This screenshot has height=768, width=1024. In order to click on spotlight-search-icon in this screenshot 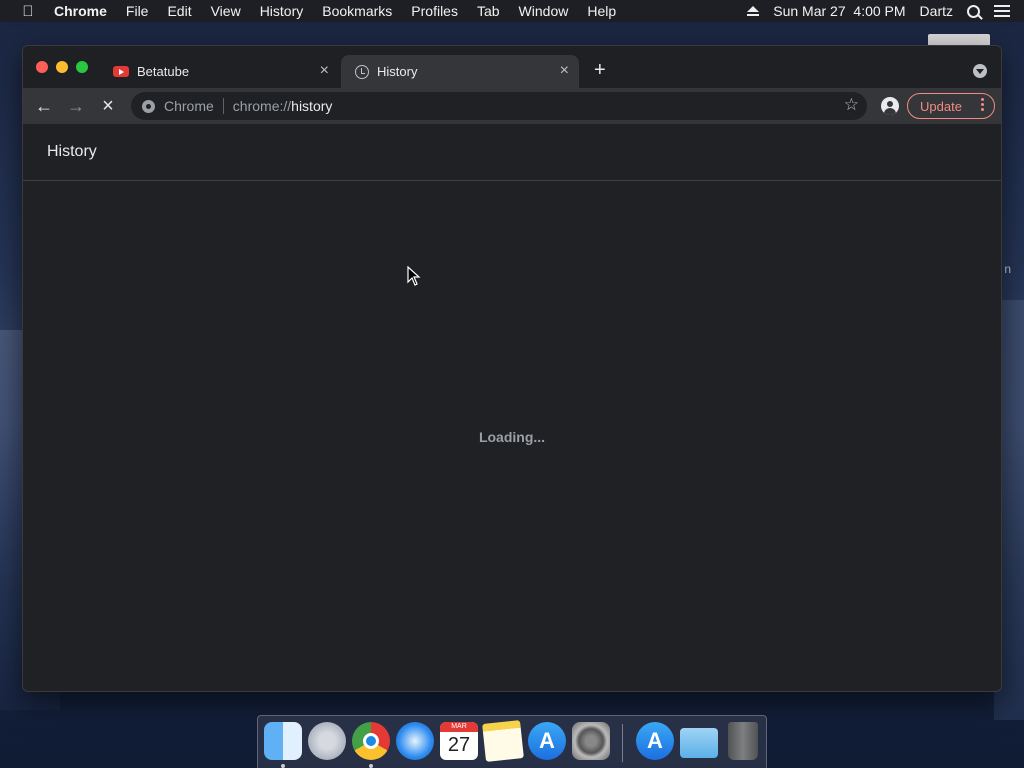, I will do `click(973, 11)`.